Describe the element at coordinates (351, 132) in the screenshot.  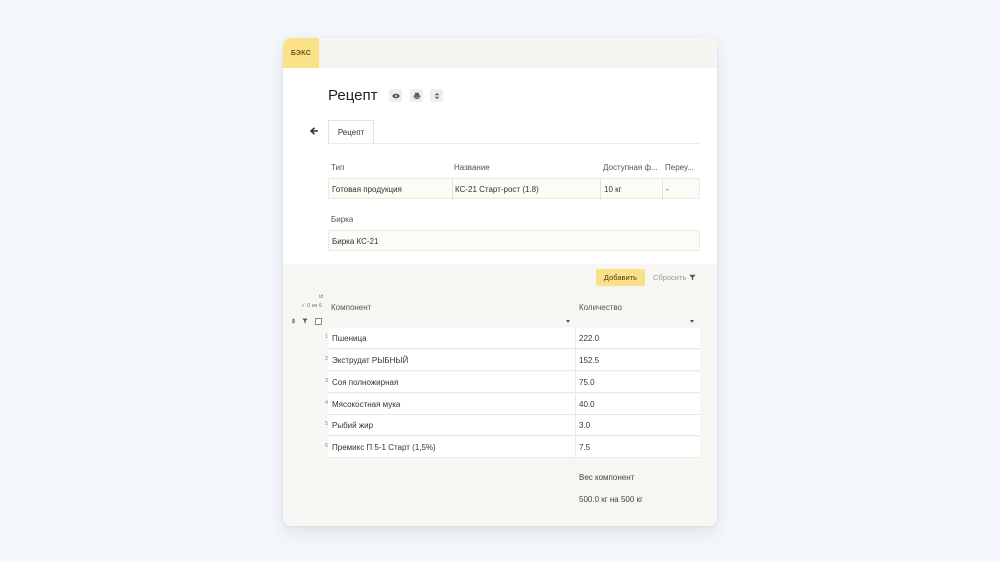
I see `tab-recipe: Рецепт` at that location.